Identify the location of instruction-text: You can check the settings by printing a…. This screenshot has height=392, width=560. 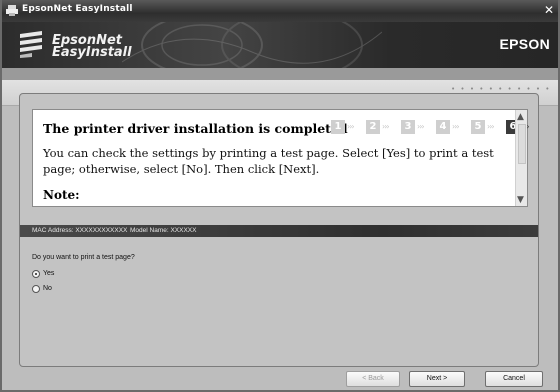
(268, 161).